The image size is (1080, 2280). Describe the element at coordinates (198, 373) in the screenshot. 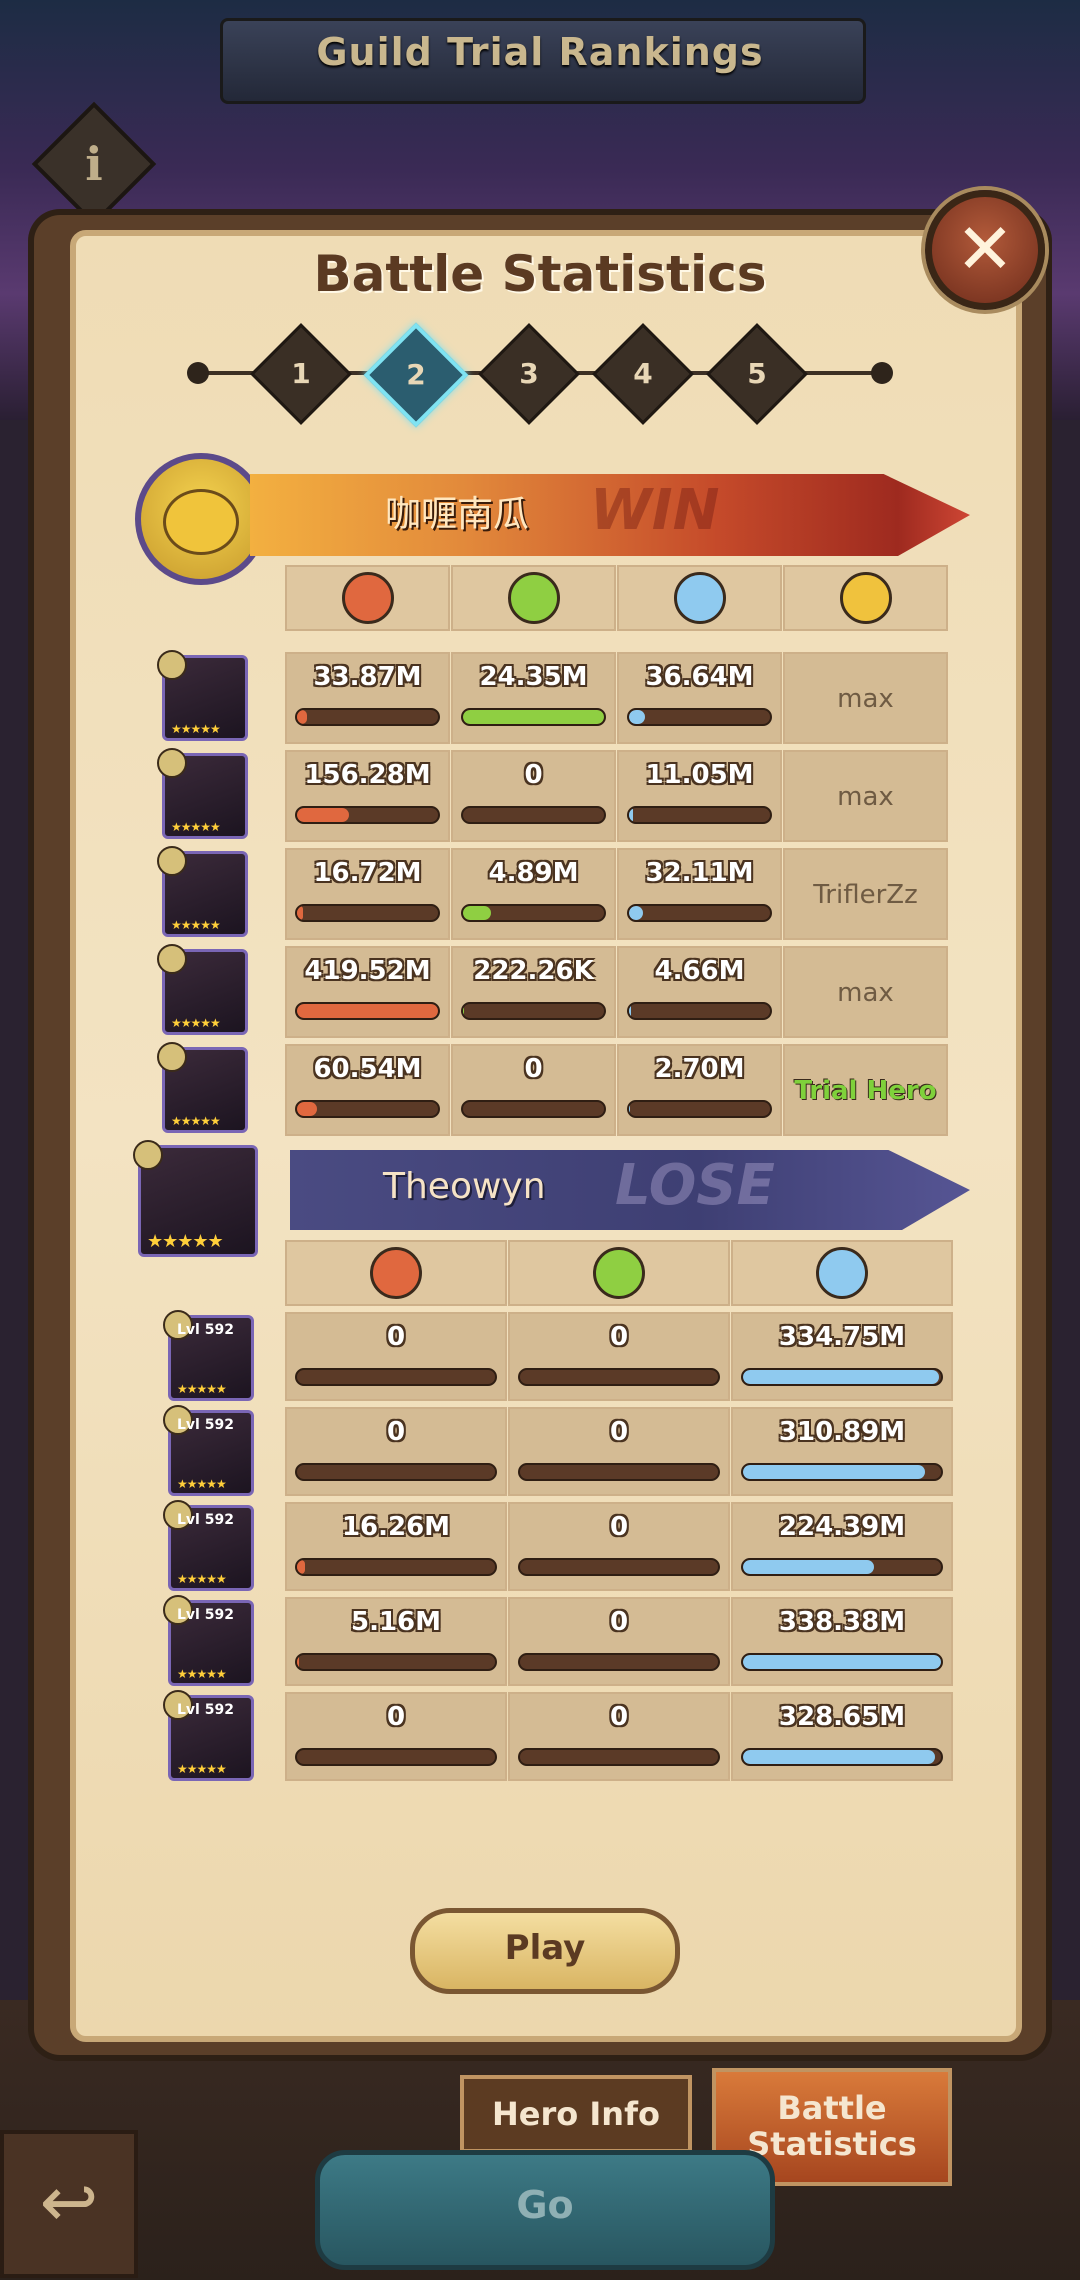

I see `stepper-start-dot` at that location.